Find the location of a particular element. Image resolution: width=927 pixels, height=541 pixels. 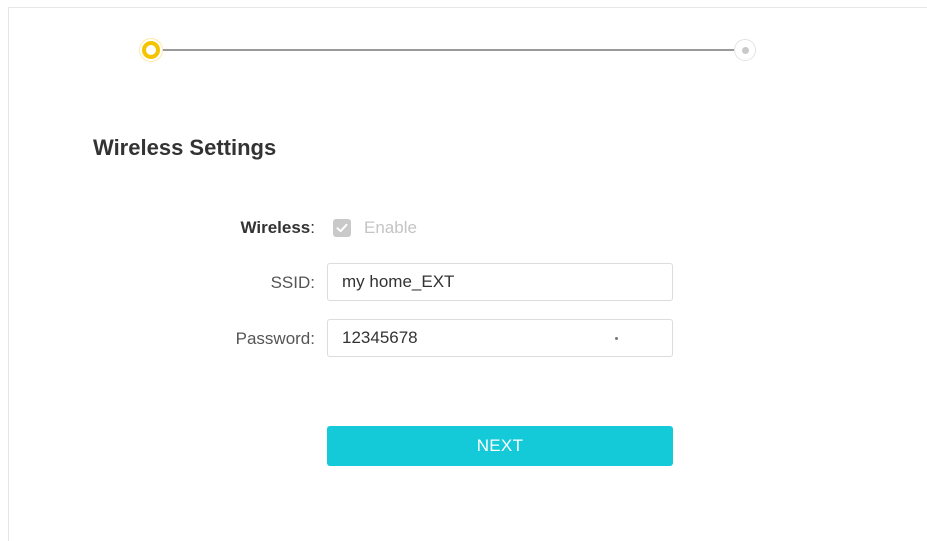

enable-checkbox is located at coordinates (342, 228).